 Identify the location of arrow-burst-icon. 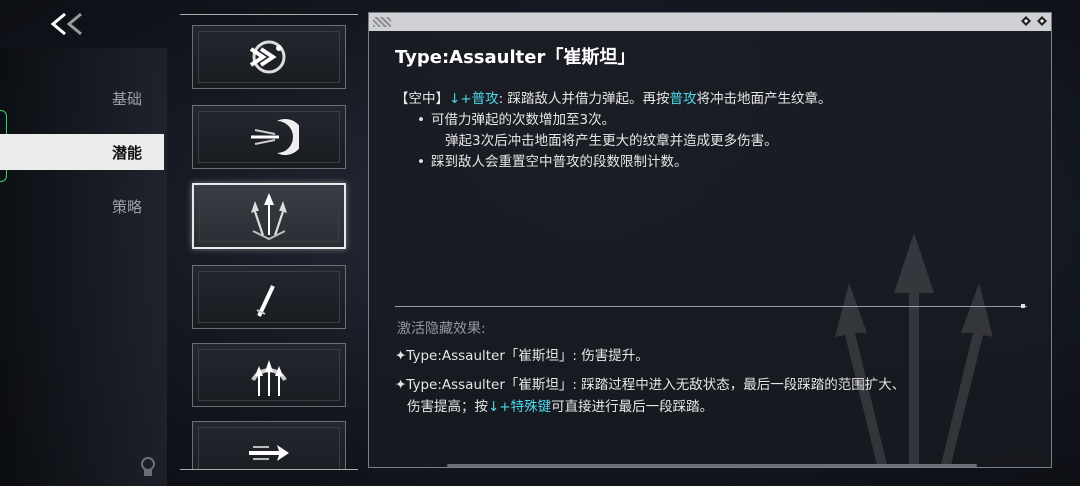
(269, 378).